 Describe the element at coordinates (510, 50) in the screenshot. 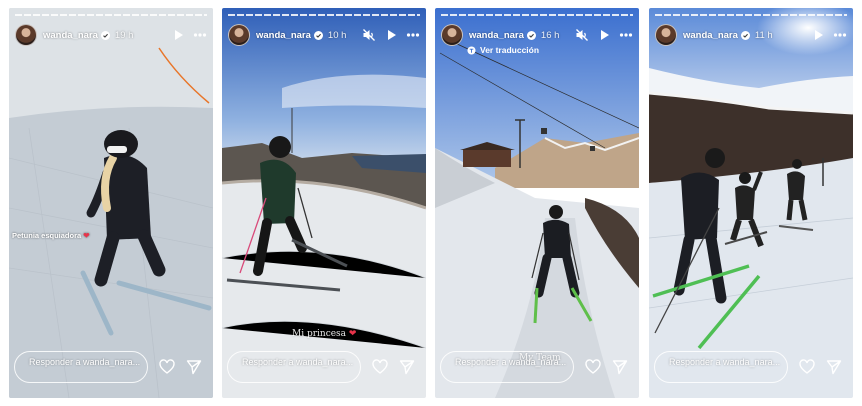

I see `translate-label: Ver traducción` at that location.